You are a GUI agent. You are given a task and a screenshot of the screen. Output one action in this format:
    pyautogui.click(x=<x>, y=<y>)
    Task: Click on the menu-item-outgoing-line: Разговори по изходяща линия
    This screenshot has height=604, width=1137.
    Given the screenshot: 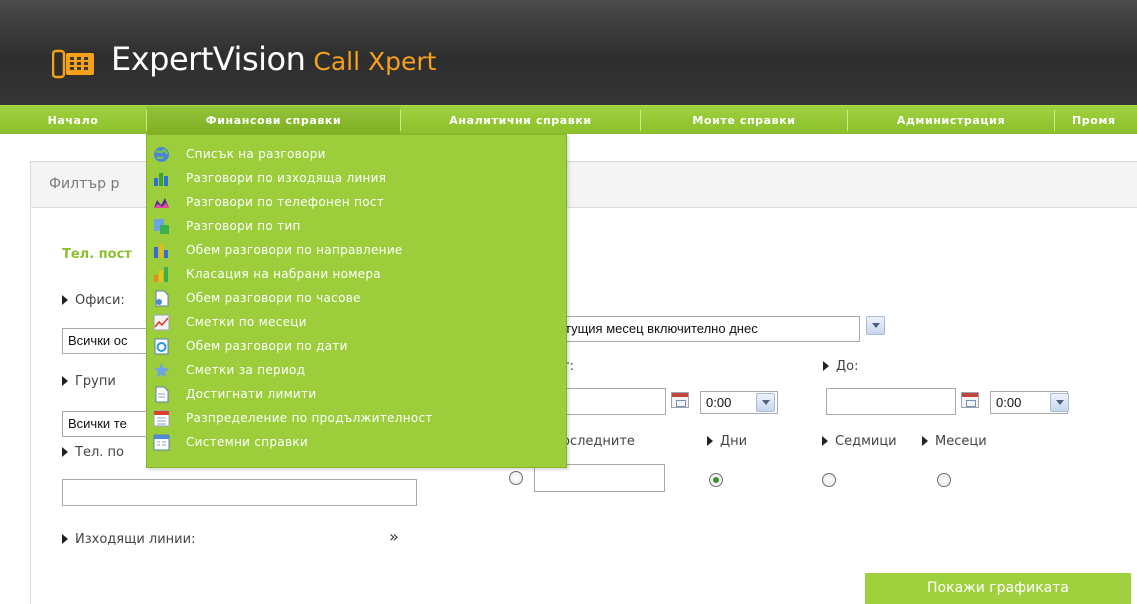 What is the action you would take?
    pyautogui.click(x=356, y=179)
    